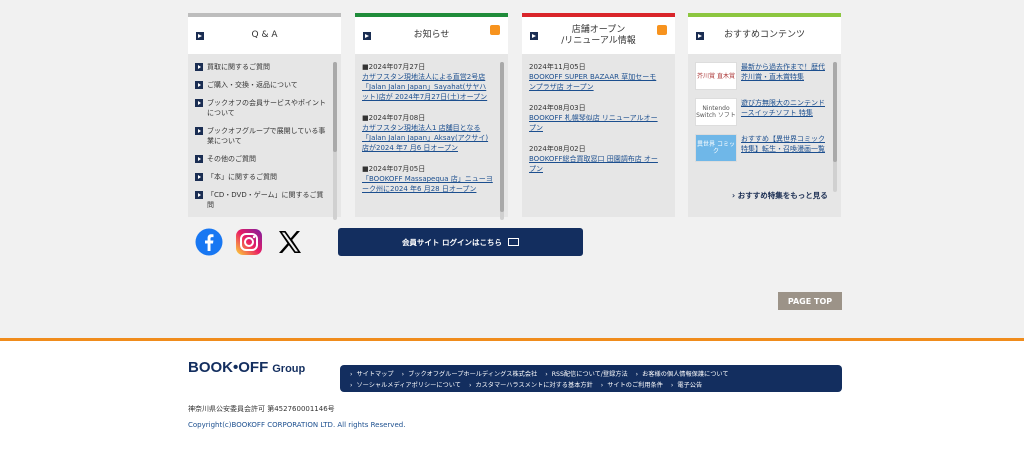  I want to click on qa-item: その他のご質問, so click(260, 159).